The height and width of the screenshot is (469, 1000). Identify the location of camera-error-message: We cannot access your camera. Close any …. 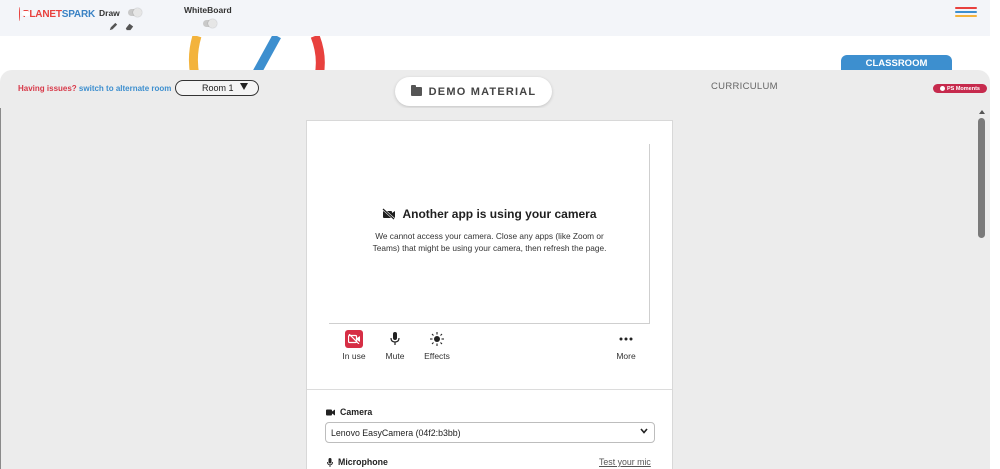
(489, 242).